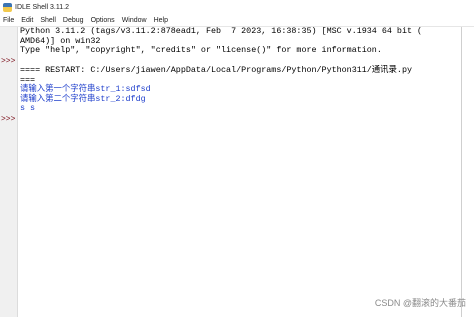 This screenshot has height=317, width=474. Describe the element at coordinates (237, 7) in the screenshot. I see `title-bar: IDLE Shell 3.11.2` at that location.